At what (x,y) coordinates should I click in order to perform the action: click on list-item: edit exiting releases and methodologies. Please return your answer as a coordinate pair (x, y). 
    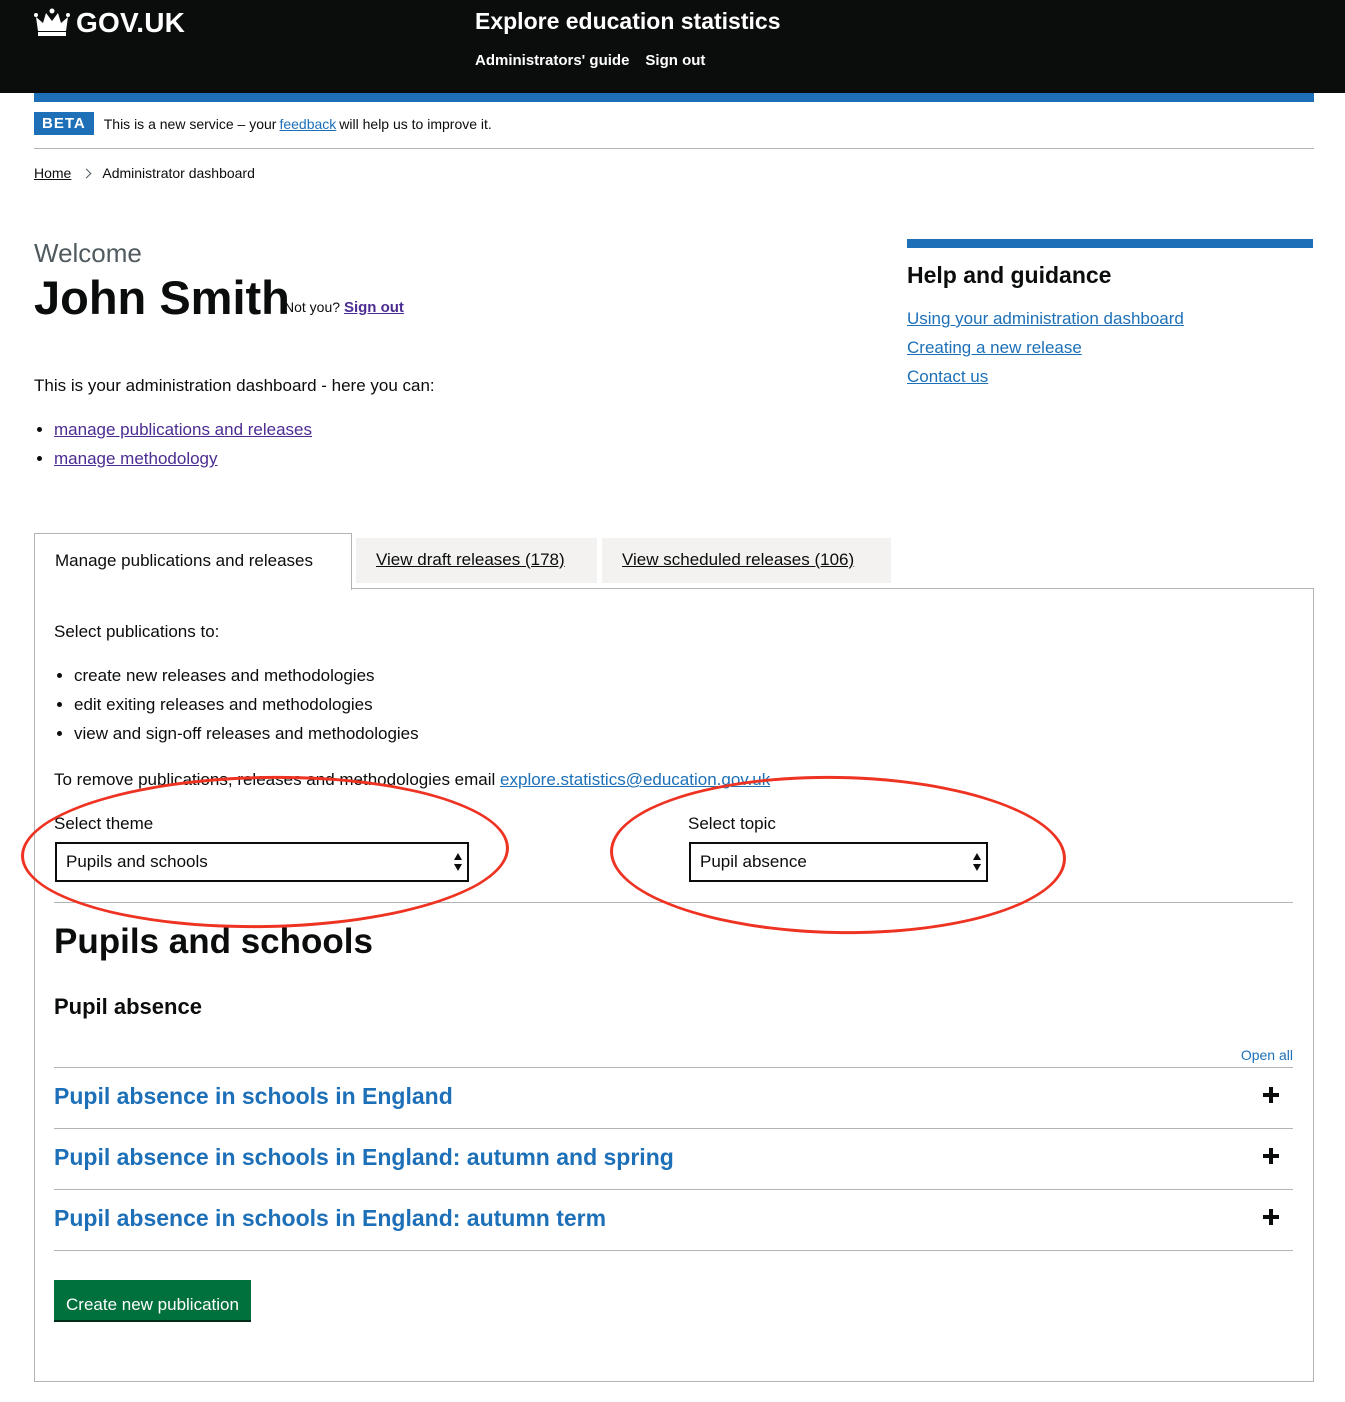
    Looking at the image, I should click on (246, 705).